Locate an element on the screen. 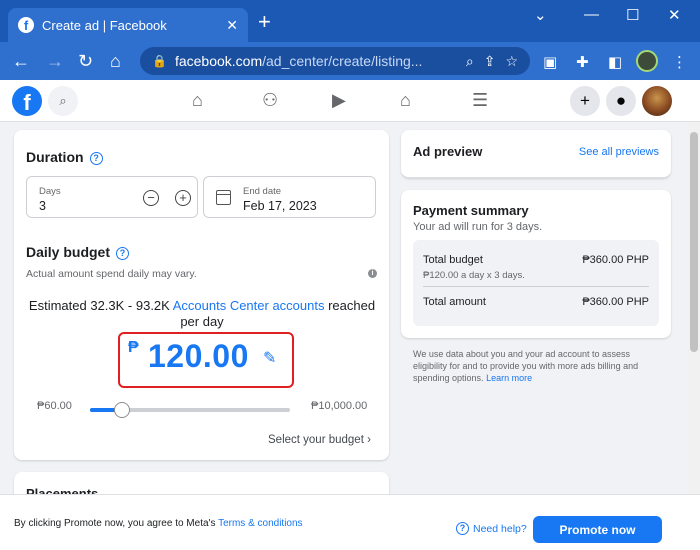 Image resolution: width=700 pixels, height=550 pixels. budget-slider is located at coordinates (190, 410).